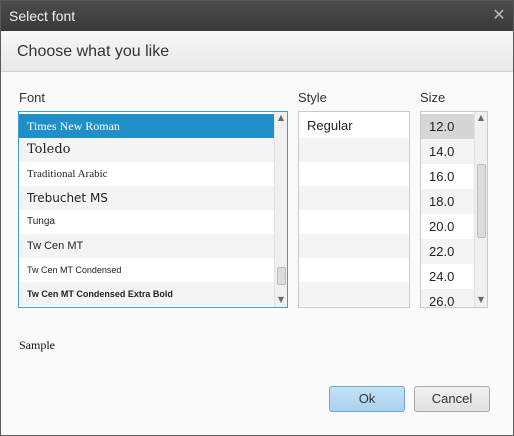 The width and height of the screenshot is (514, 436). What do you see at coordinates (281, 276) in the screenshot?
I see `font-list-scroll-thumb` at bounding box center [281, 276].